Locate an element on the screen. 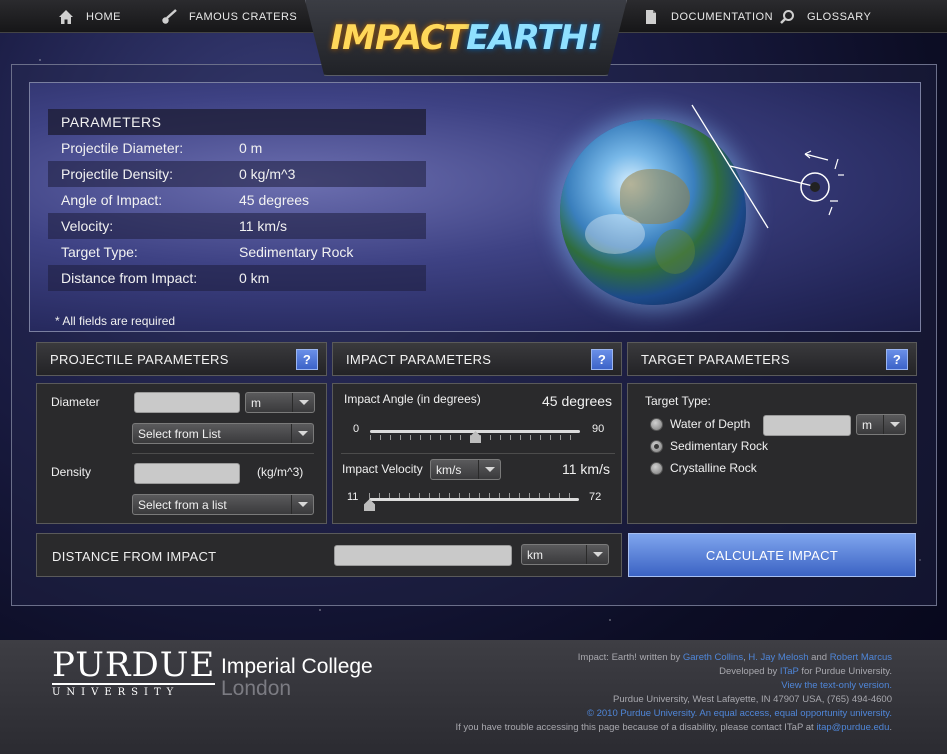 Image resolution: width=947 pixels, height=754 pixels. diameter-preset-select: Select from List is located at coordinates (223, 433).